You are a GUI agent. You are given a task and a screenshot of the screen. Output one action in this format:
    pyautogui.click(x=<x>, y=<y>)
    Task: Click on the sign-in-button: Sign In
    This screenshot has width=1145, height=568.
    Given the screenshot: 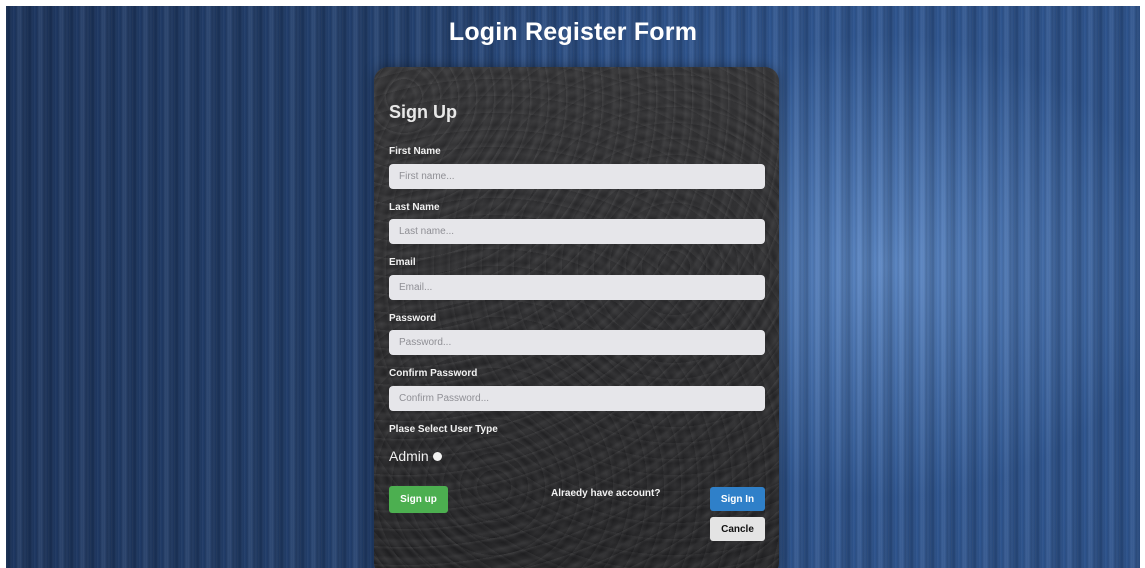 What is the action you would take?
    pyautogui.click(x=737, y=499)
    